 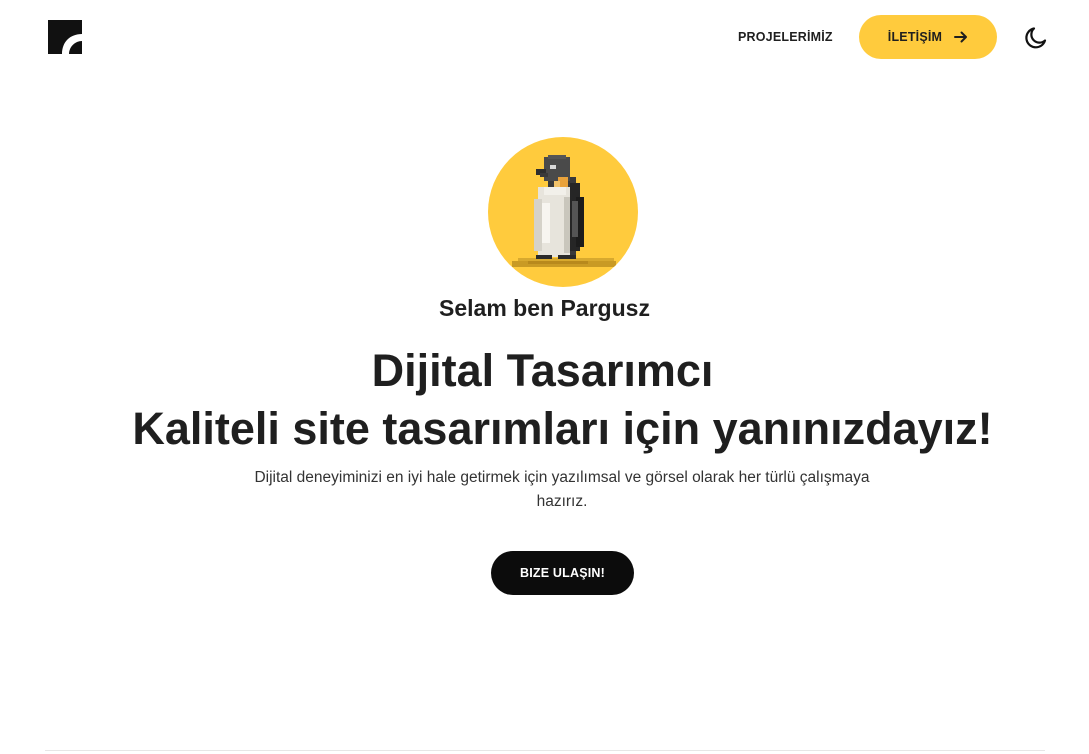 I want to click on moon-icon, so click(x=1036, y=38).